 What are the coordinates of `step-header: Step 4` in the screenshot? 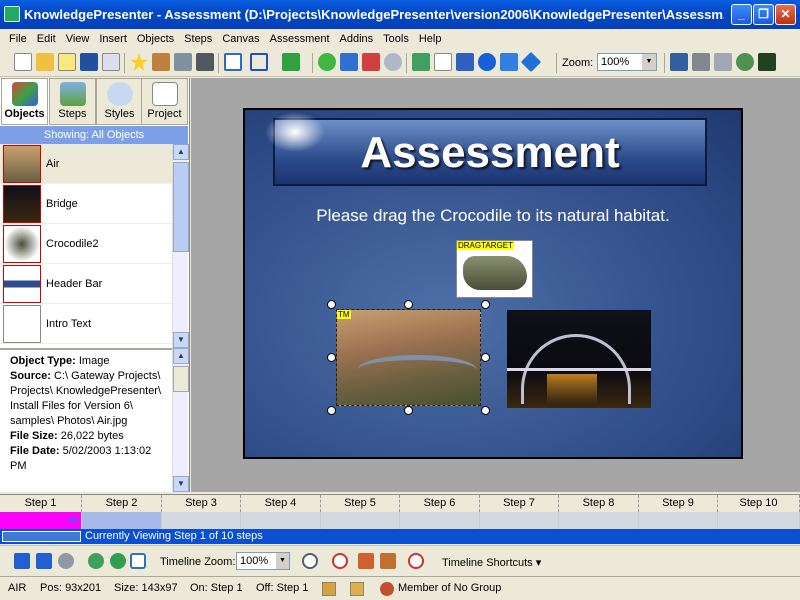 It's located at (281, 503).